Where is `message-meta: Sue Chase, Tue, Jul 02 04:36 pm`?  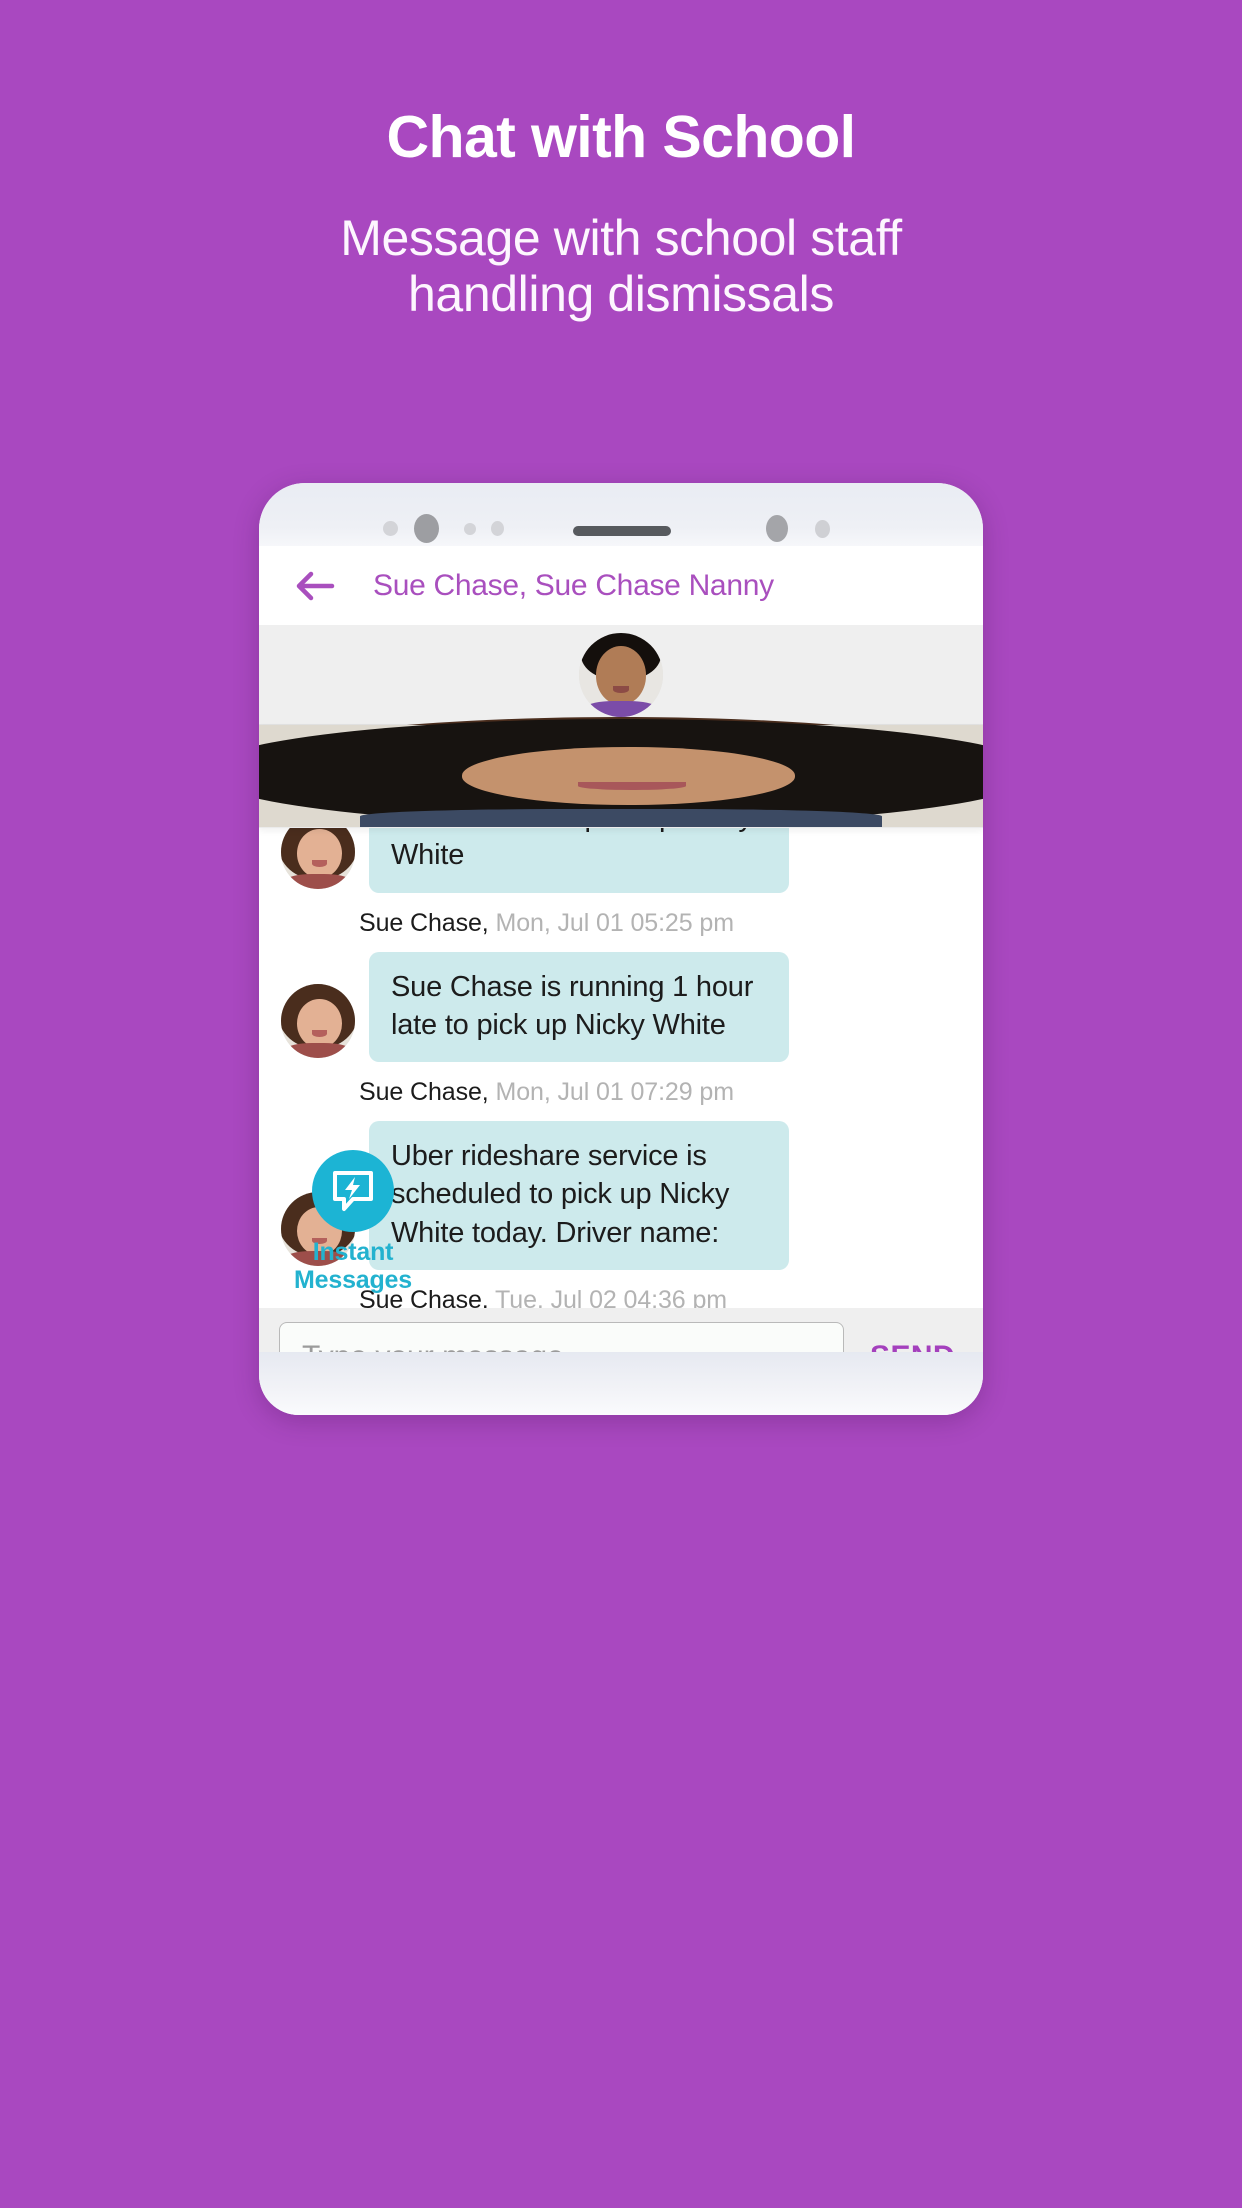
message-meta: Sue Chase, Tue, Jul 02 04:36 pm is located at coordinates (658, 1297).